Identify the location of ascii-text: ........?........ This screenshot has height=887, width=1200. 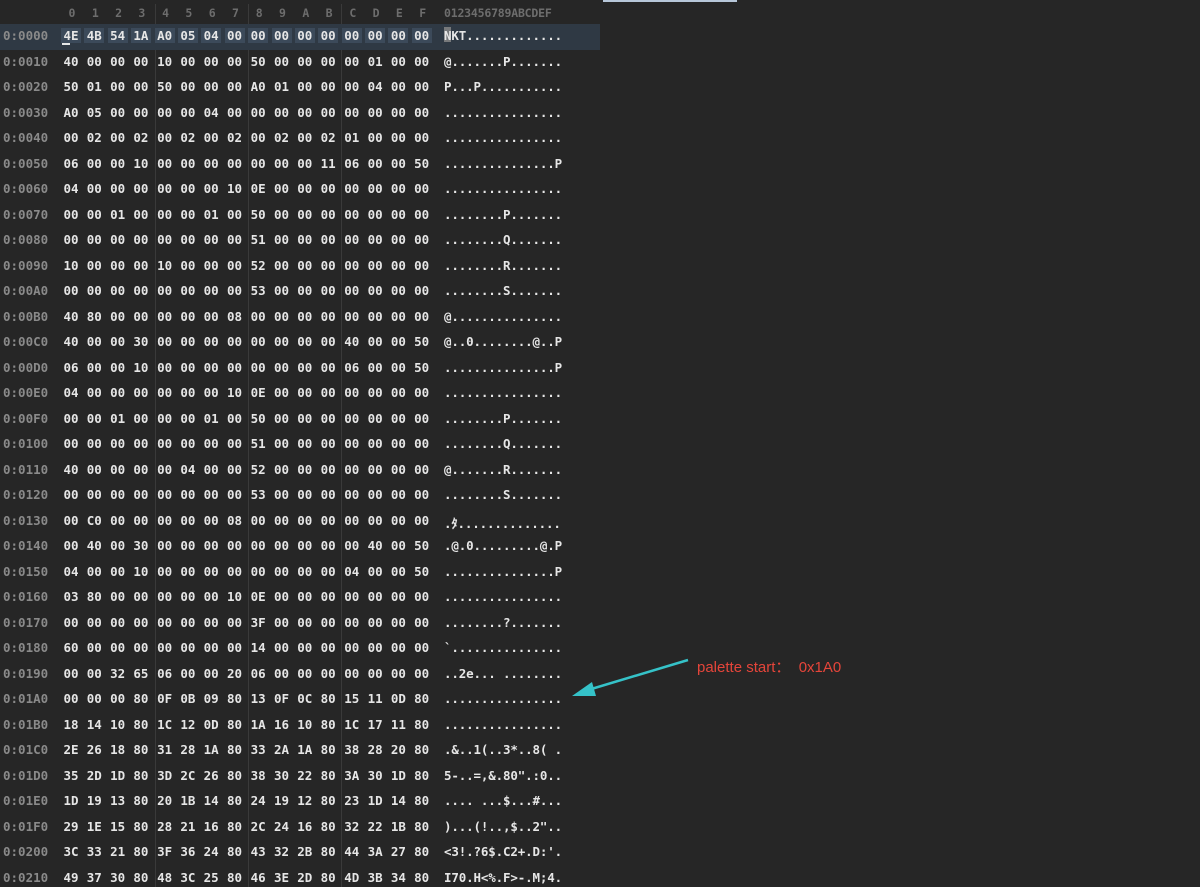
(503, 622).